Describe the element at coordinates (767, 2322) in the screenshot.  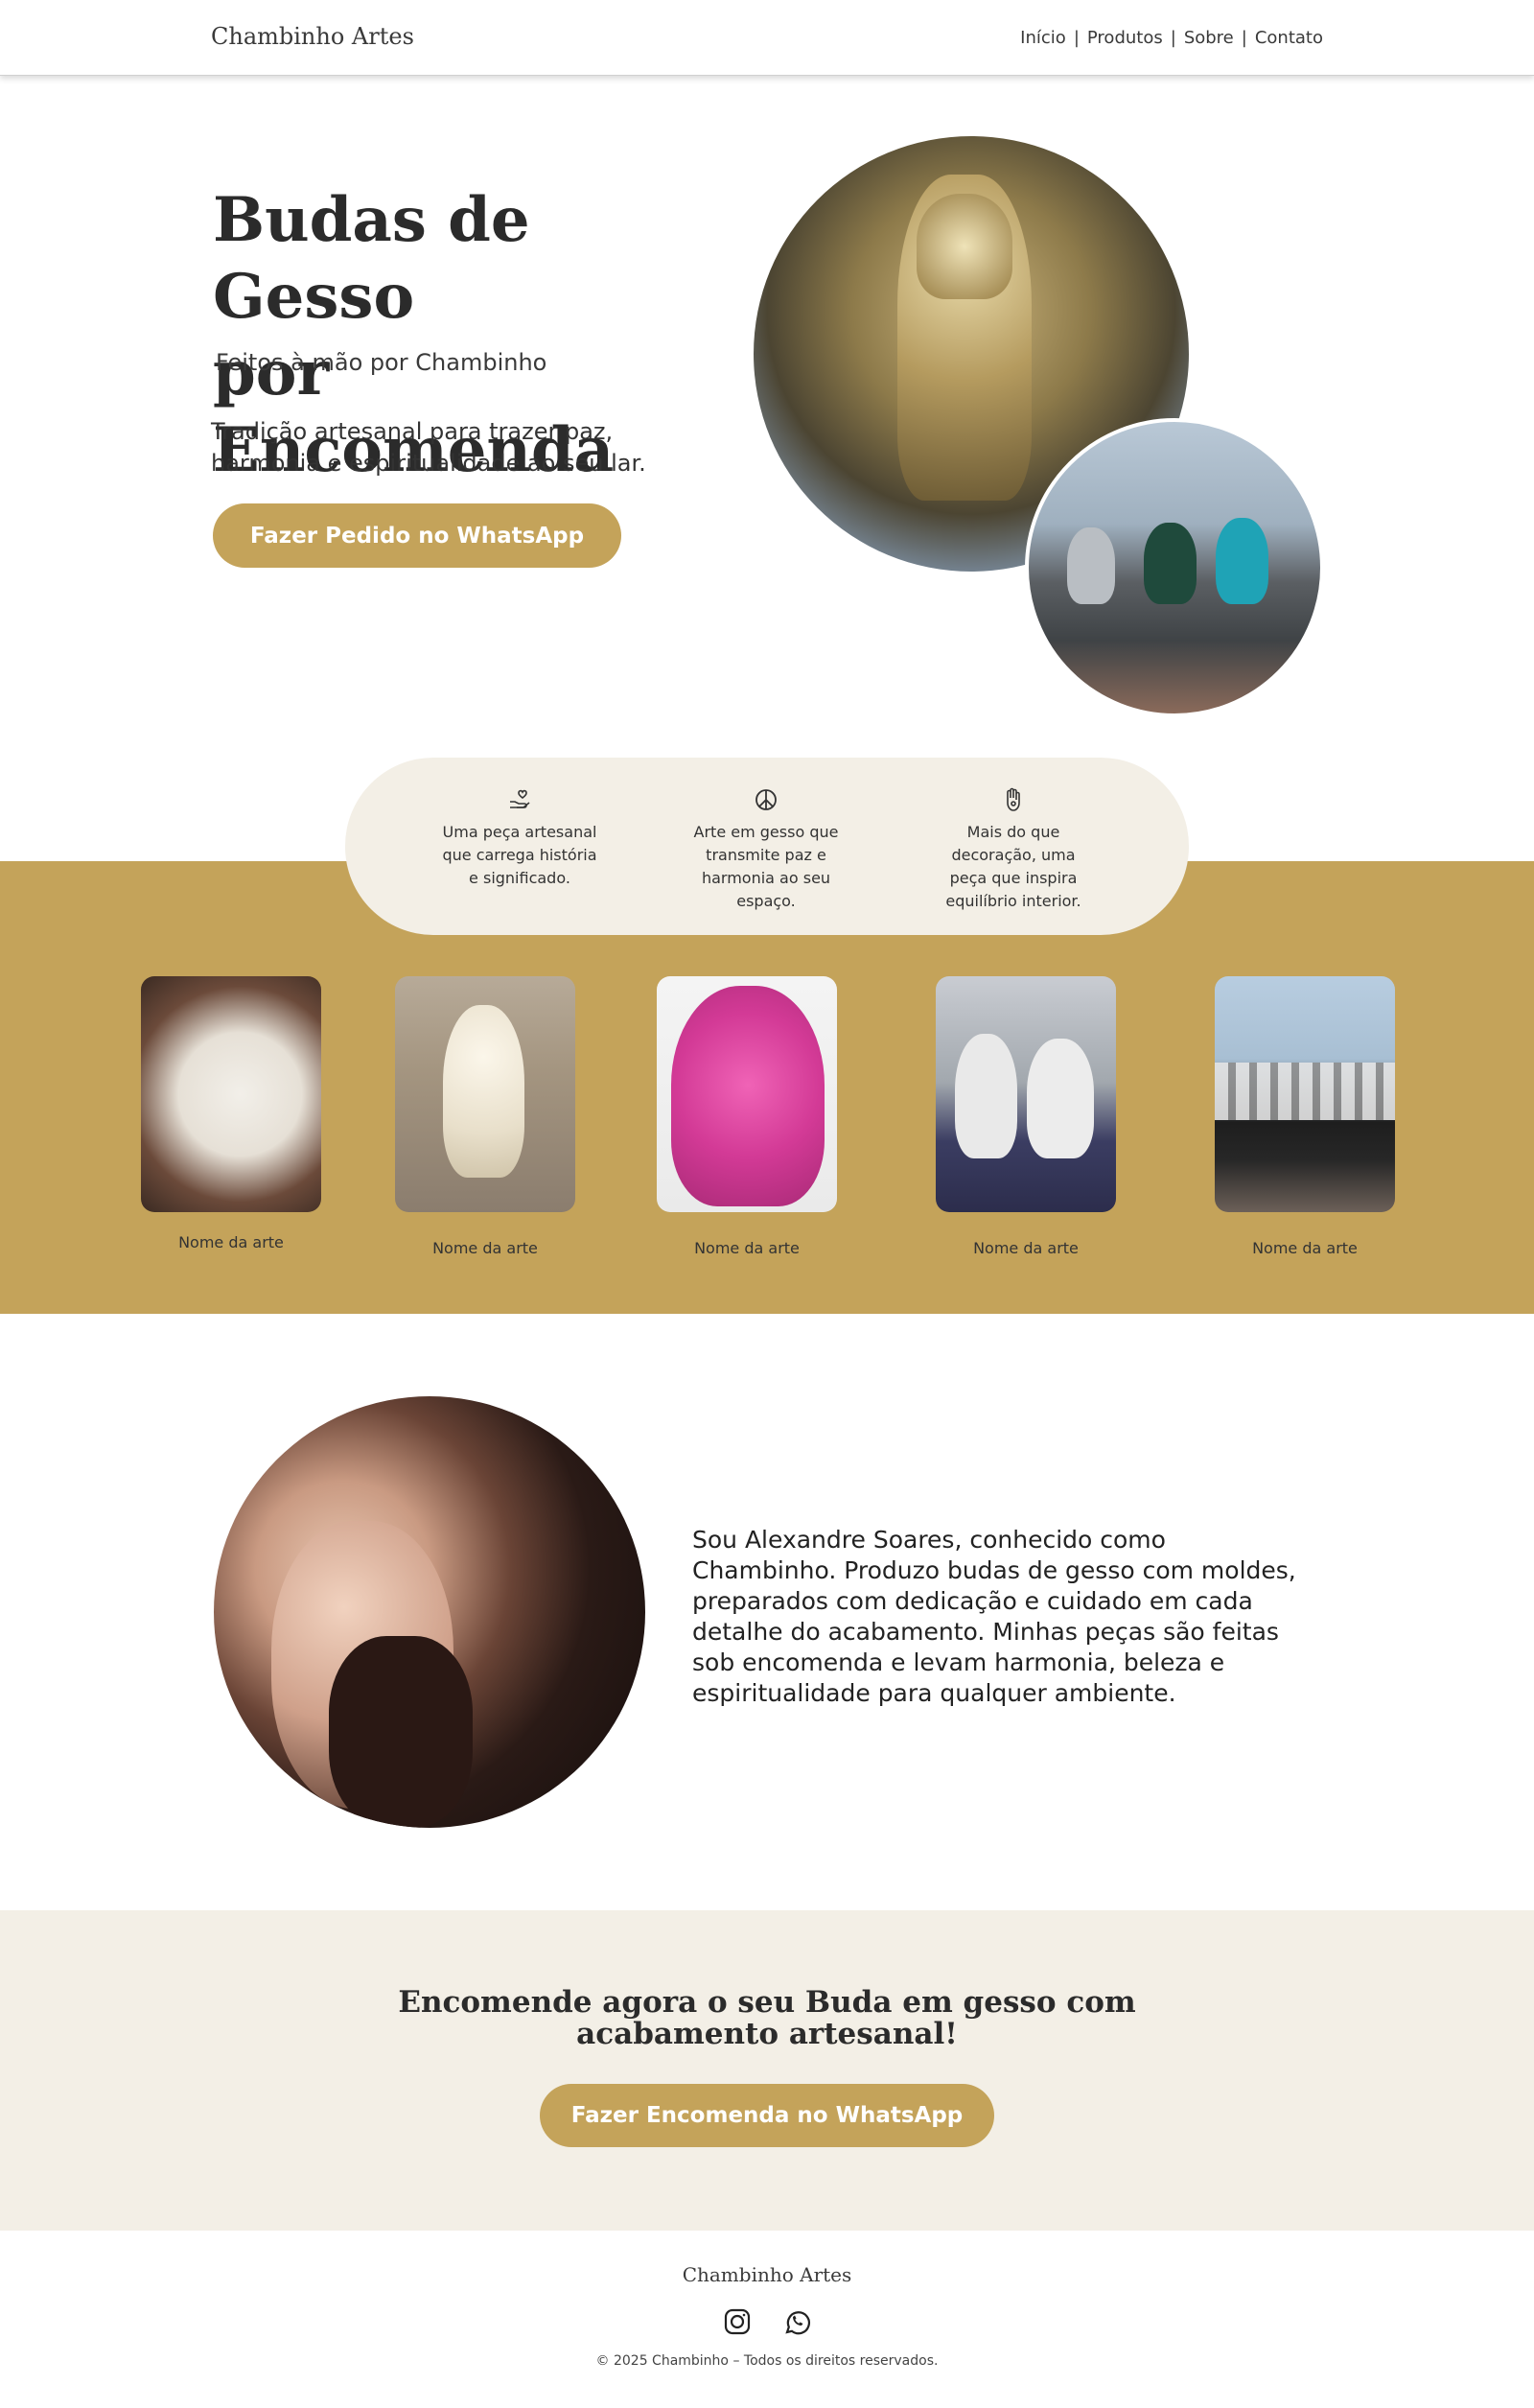
I see `social-links` at that location.